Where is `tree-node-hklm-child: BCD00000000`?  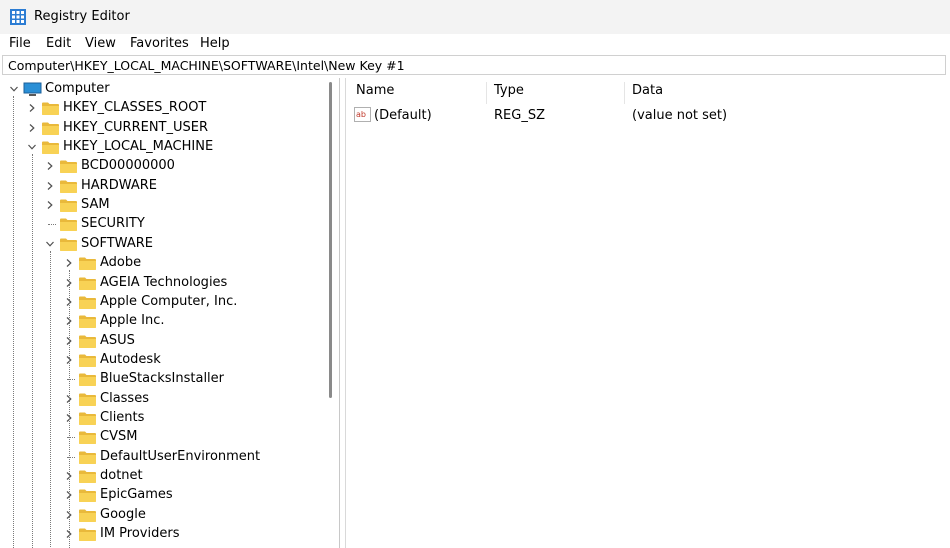 tree-node-hklm-child: BCD00000000 is located at coordinates (161, 166).